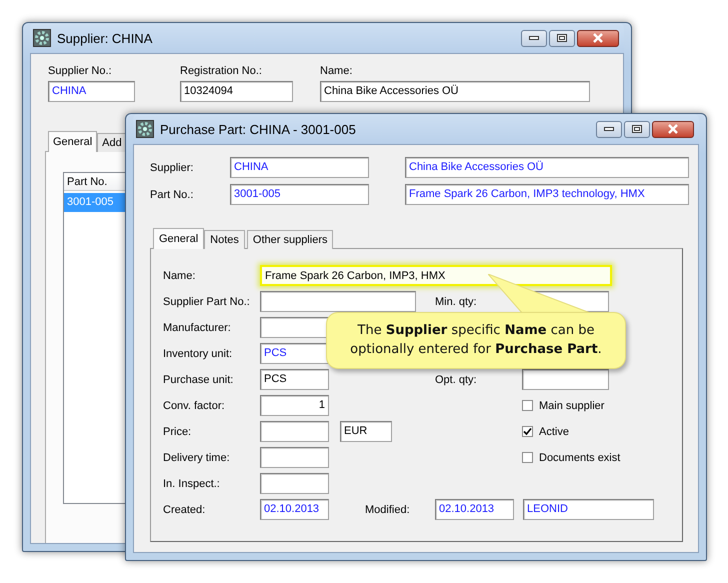 The height and width of the screenshot is (583, 728). Describe the element at coordinates (192, 484) in the screenshot. I see `field-label: In. Inspect.:` at that location.